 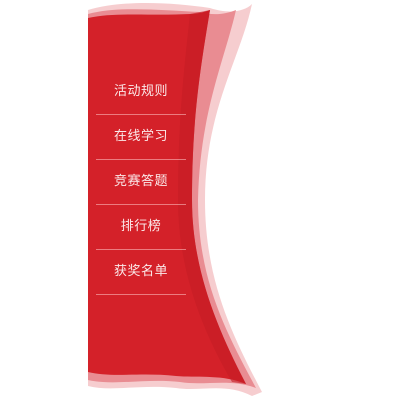 What do you see at coordinates (141, 227) in the screenshot?
I see `menu-item-leaderboard: 排行榜` at bounding box center [141, 227].